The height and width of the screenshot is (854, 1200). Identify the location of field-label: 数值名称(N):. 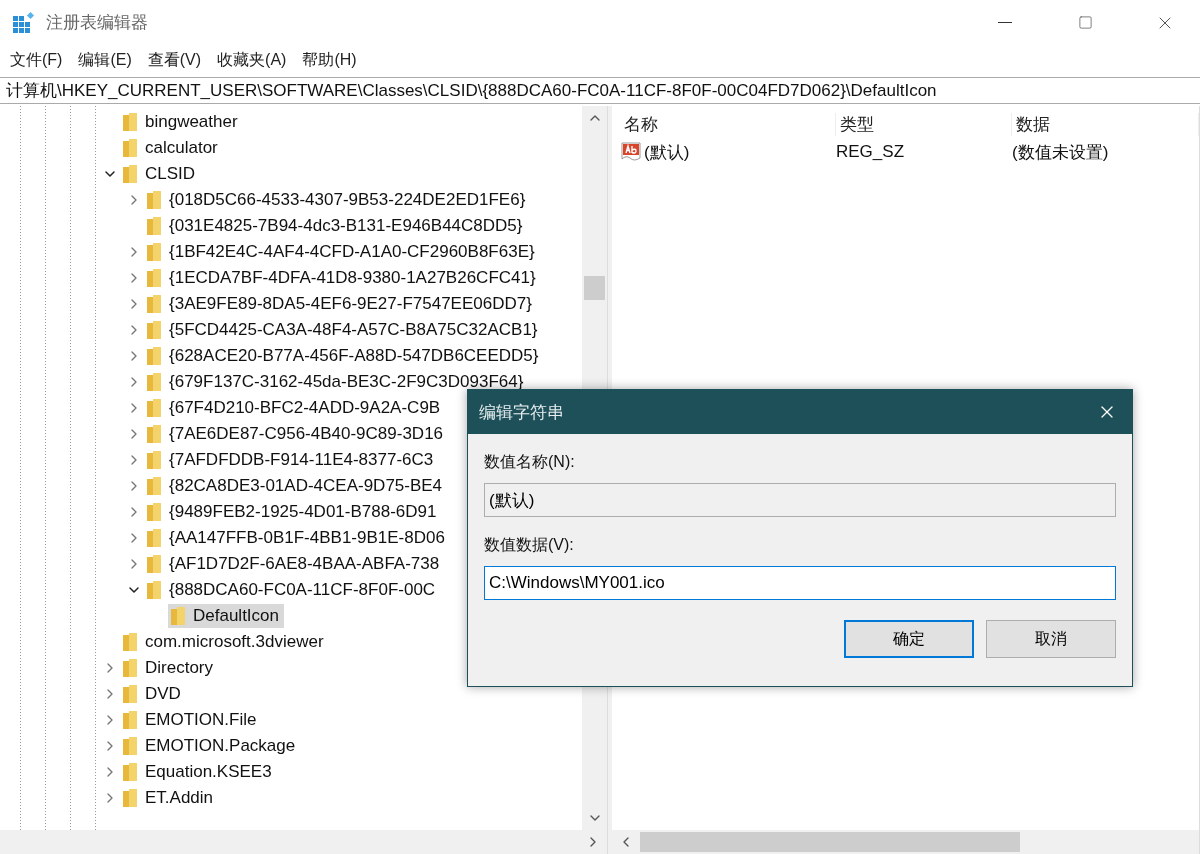
(530, 462).